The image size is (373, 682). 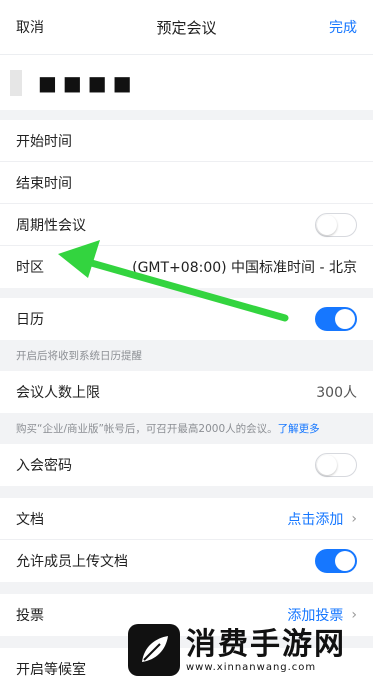 I want to click on end-time-row: 结束时间, so click(x=186, y=183).